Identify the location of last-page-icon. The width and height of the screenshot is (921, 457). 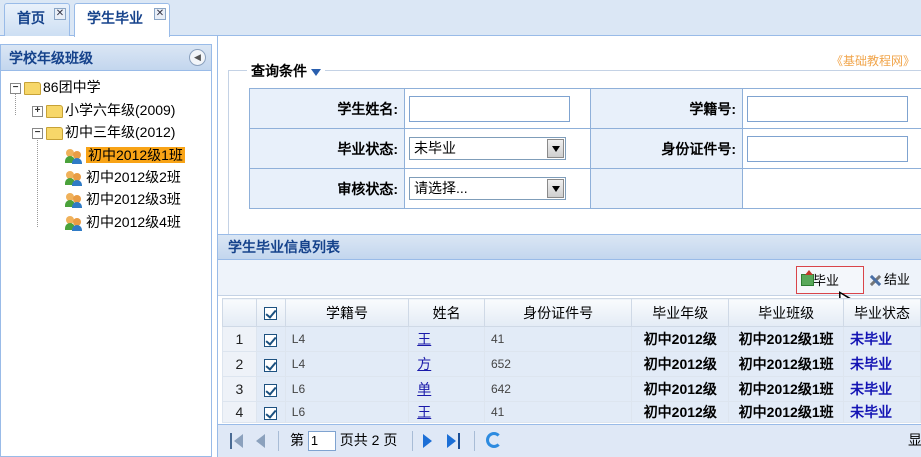
(453, 441).